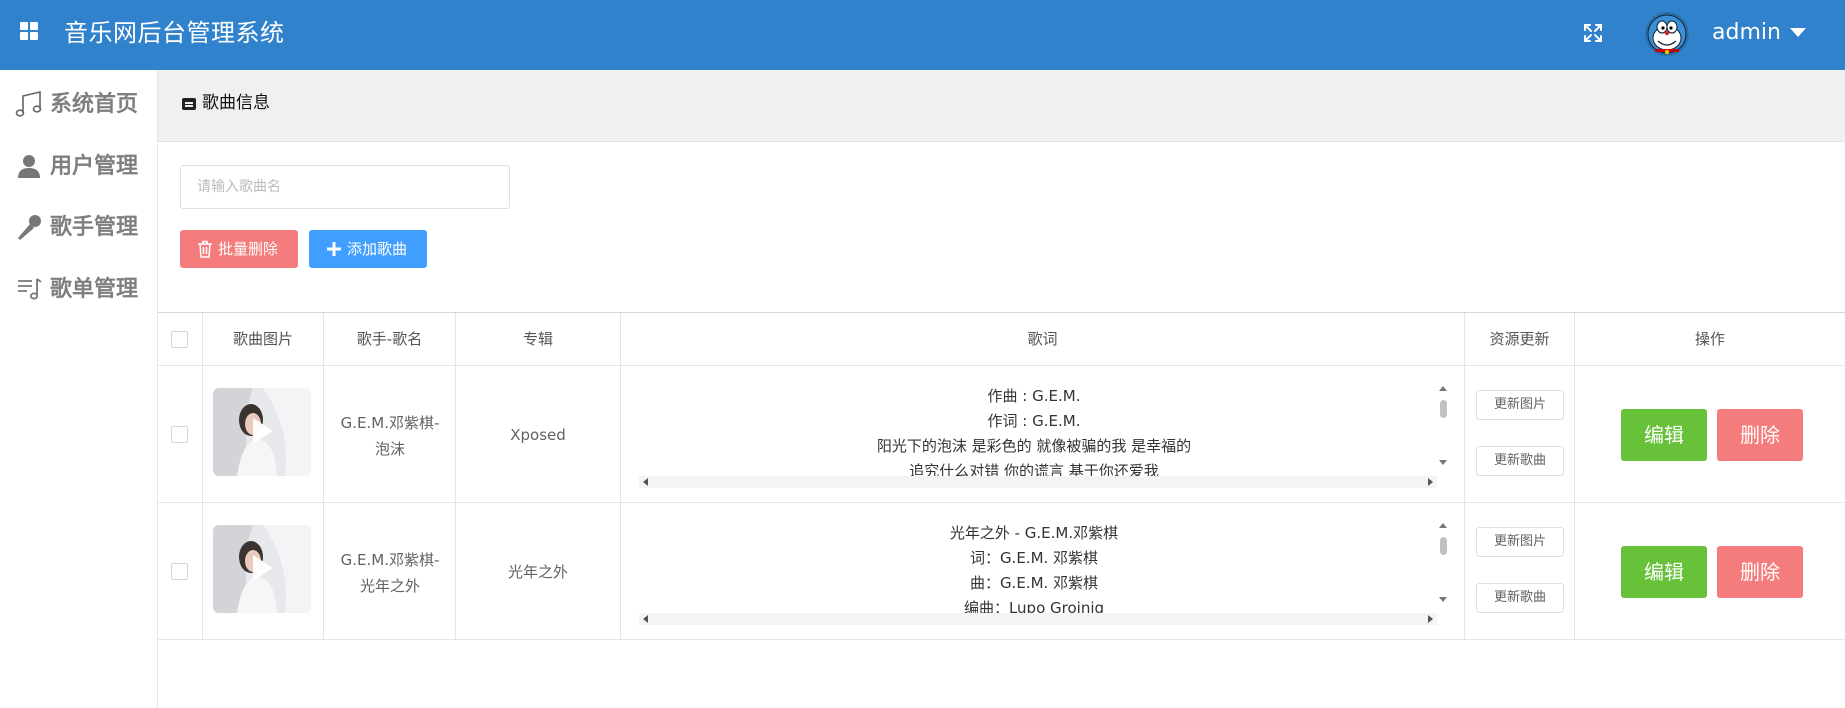  I want to click on column-header: 专辑, so click(537, 339).